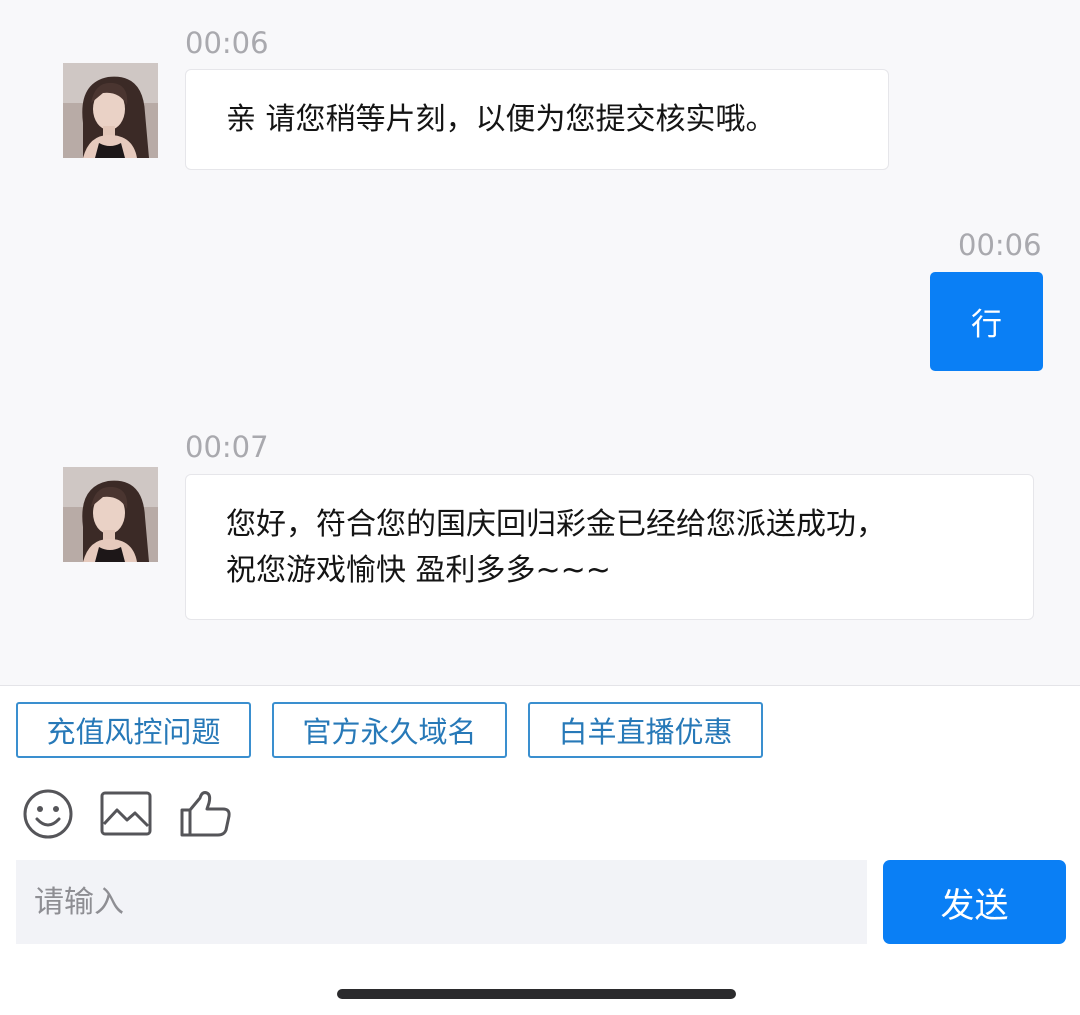 Image resolution: width=1080 pixels, height=1015 pixels. What do you see at coordinates (645, 730) in the screenshot?
I see `quick-reply-button: 白羊直播优惠` at bounding box center [645, 730].